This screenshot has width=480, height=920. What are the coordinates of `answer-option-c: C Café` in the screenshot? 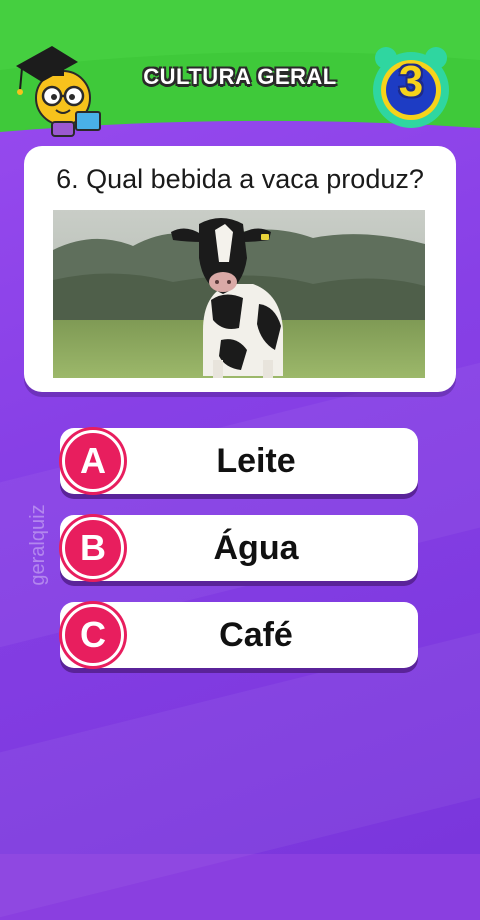 It's located at (239, 635).